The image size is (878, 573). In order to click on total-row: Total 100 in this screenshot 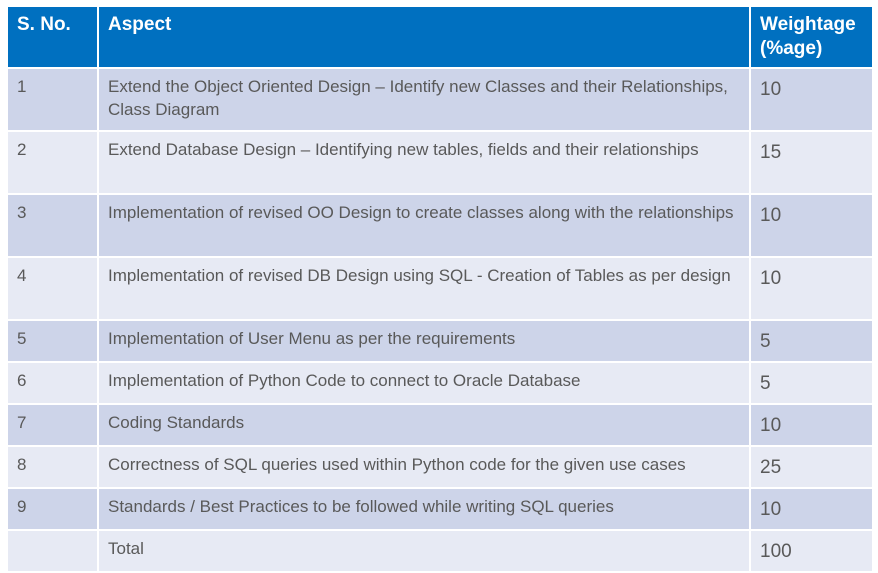, I will do `click(440, 551)`.